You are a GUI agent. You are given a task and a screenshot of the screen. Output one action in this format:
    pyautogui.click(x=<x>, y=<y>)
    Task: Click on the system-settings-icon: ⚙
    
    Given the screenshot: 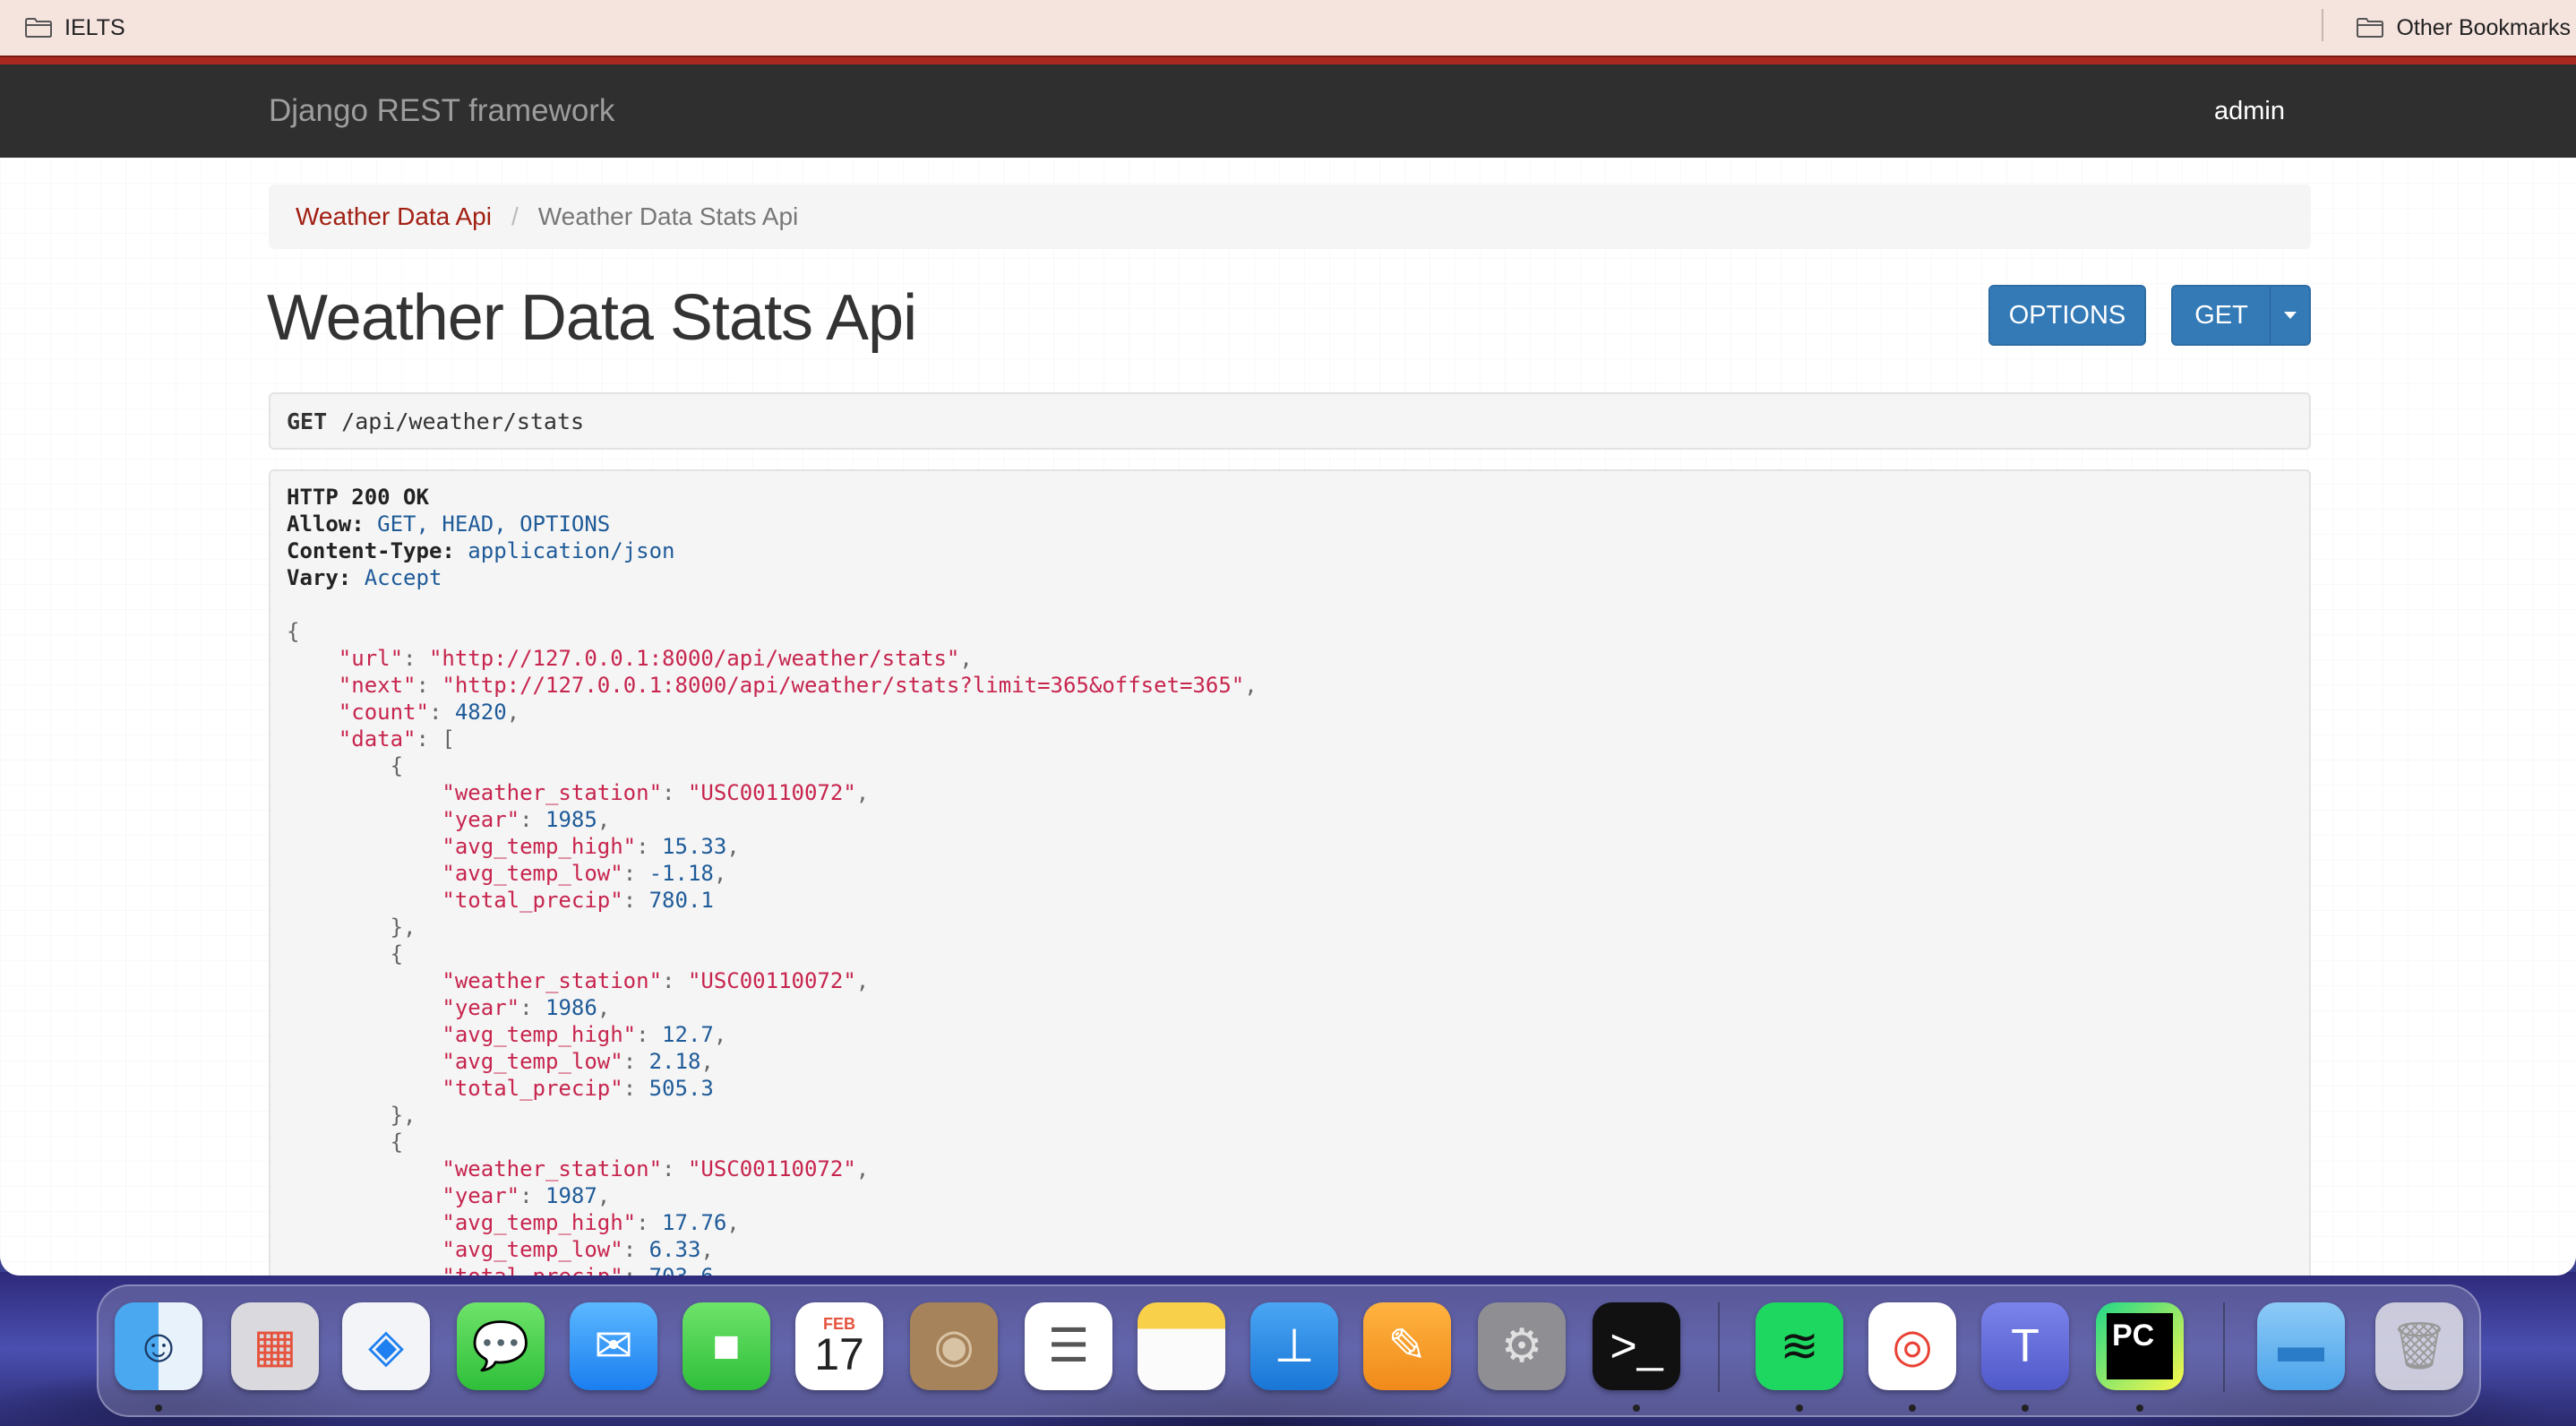 What is the action you would take?
    pyautogui.click(x=1522, y=1346)
    